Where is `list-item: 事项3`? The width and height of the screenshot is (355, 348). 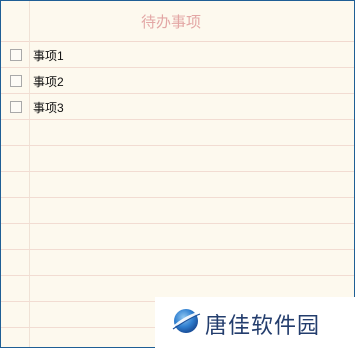 list-item: 事项3 is located at coordinates (177, 108).